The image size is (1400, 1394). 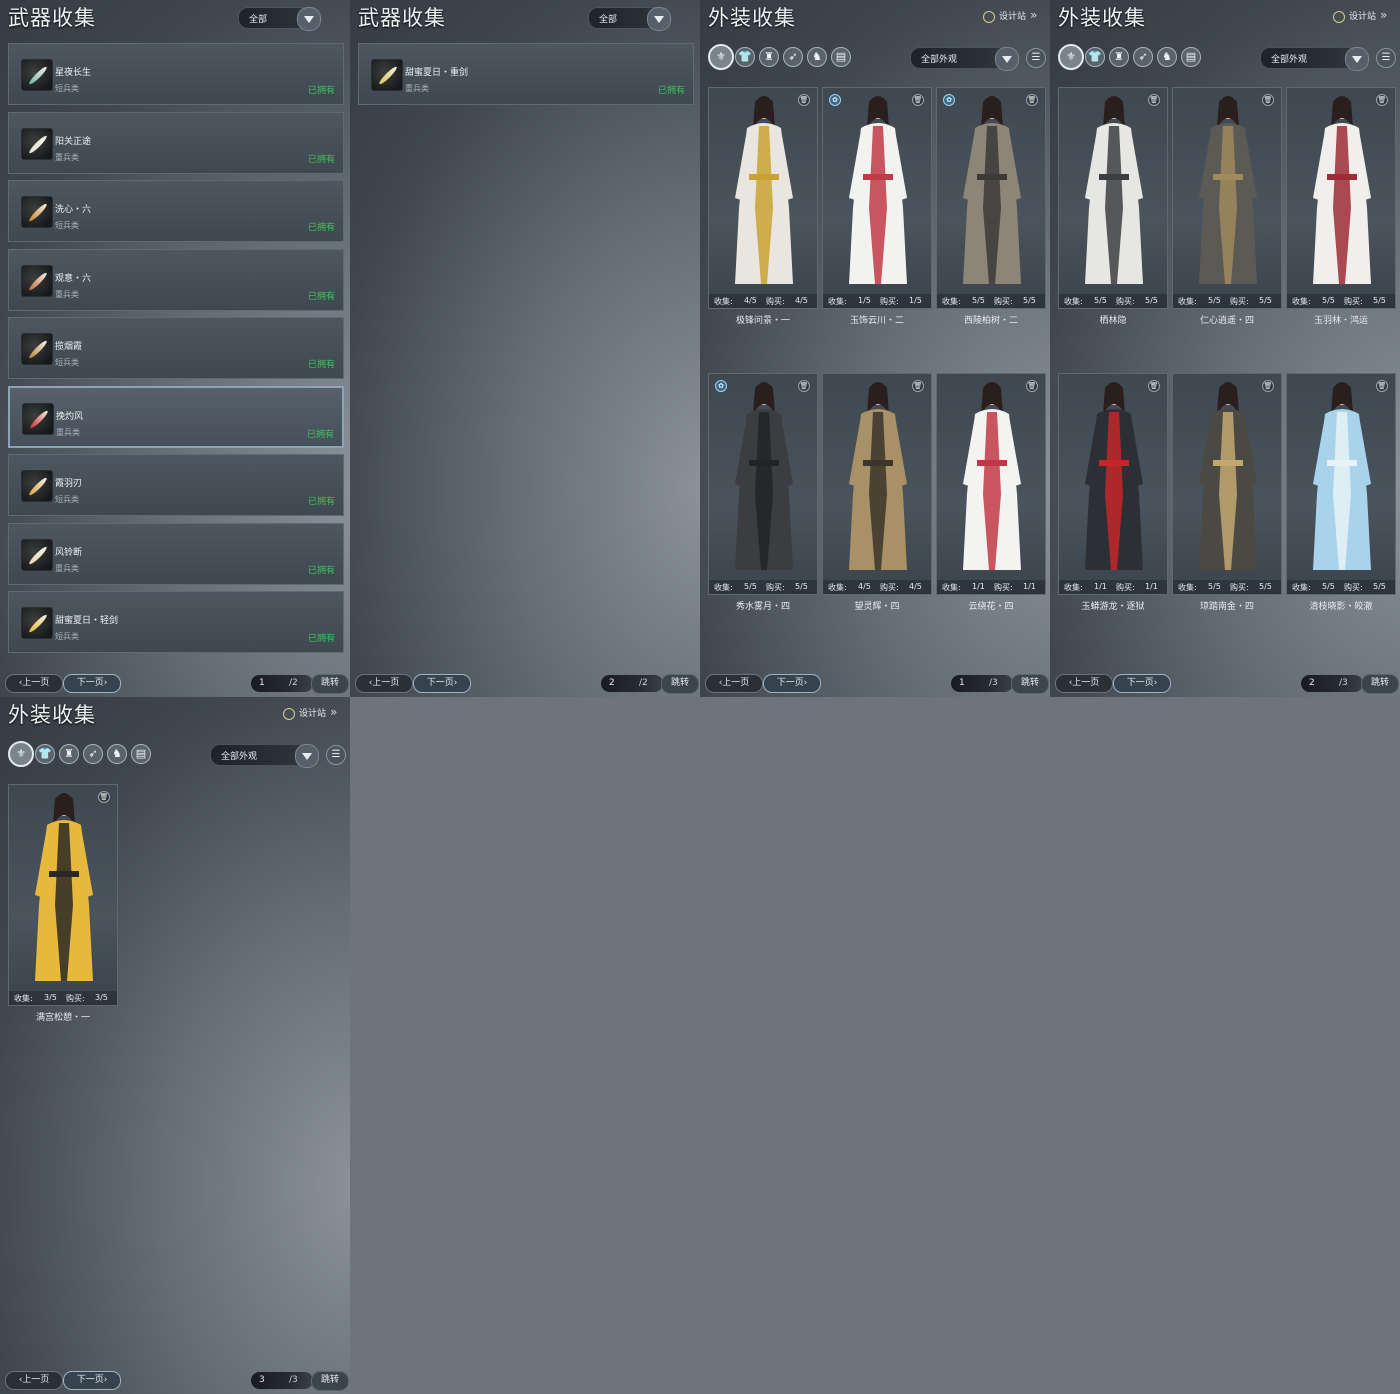 What do you see at coordinates (721, 386) in the screenshot?
I see `dye-tag-icon: ✿` at bounding box center [721, 386].